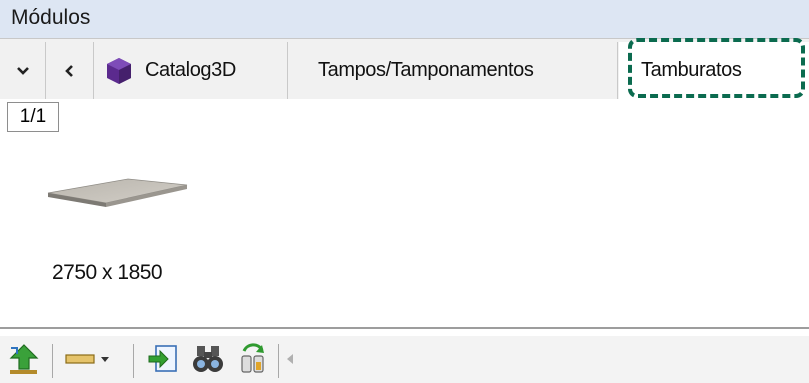  I want to click on module-item, so click(115, 193).